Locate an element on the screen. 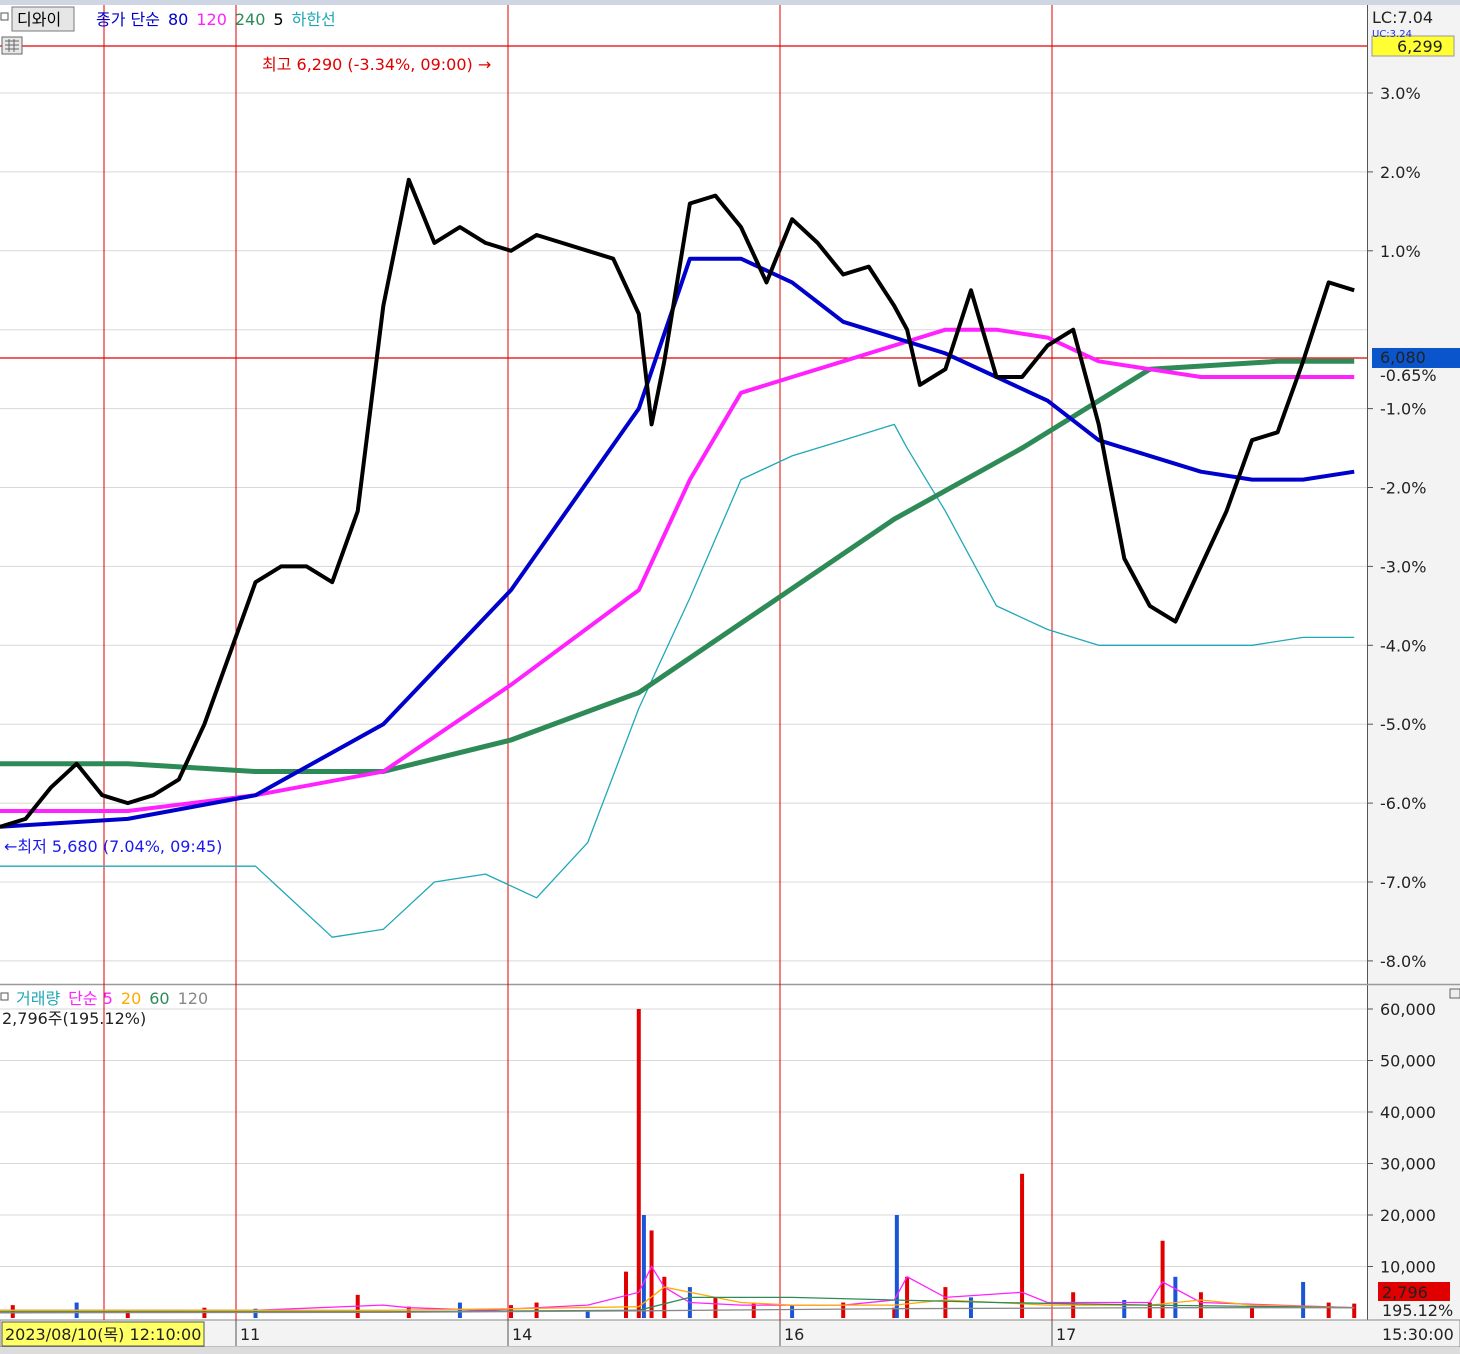  volume-tick-label: 10,000 is located at coordinates (1408, 1267).